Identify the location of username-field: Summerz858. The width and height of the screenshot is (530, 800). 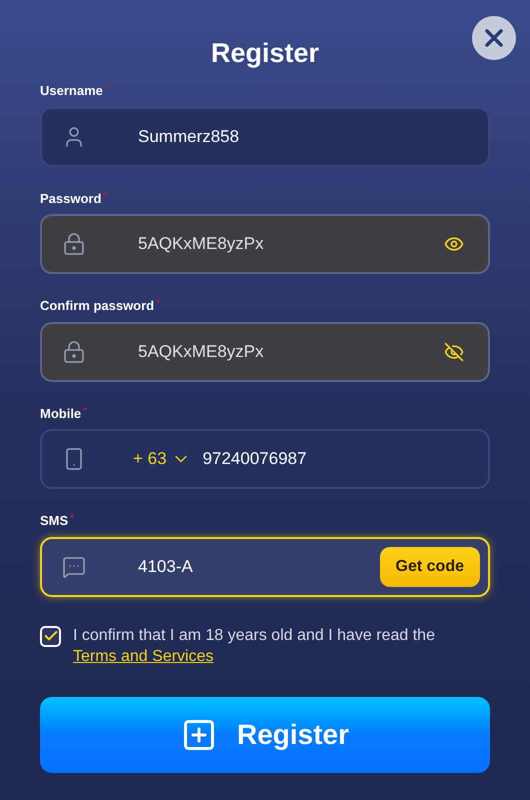
(265, 136).